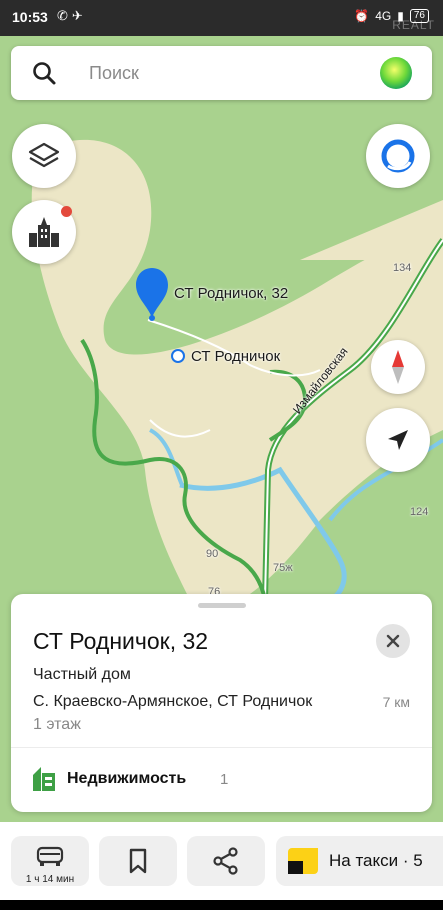 The height and width of the screenshot is (910, 443). I want to click on taxi-icon, so click(303, 863).